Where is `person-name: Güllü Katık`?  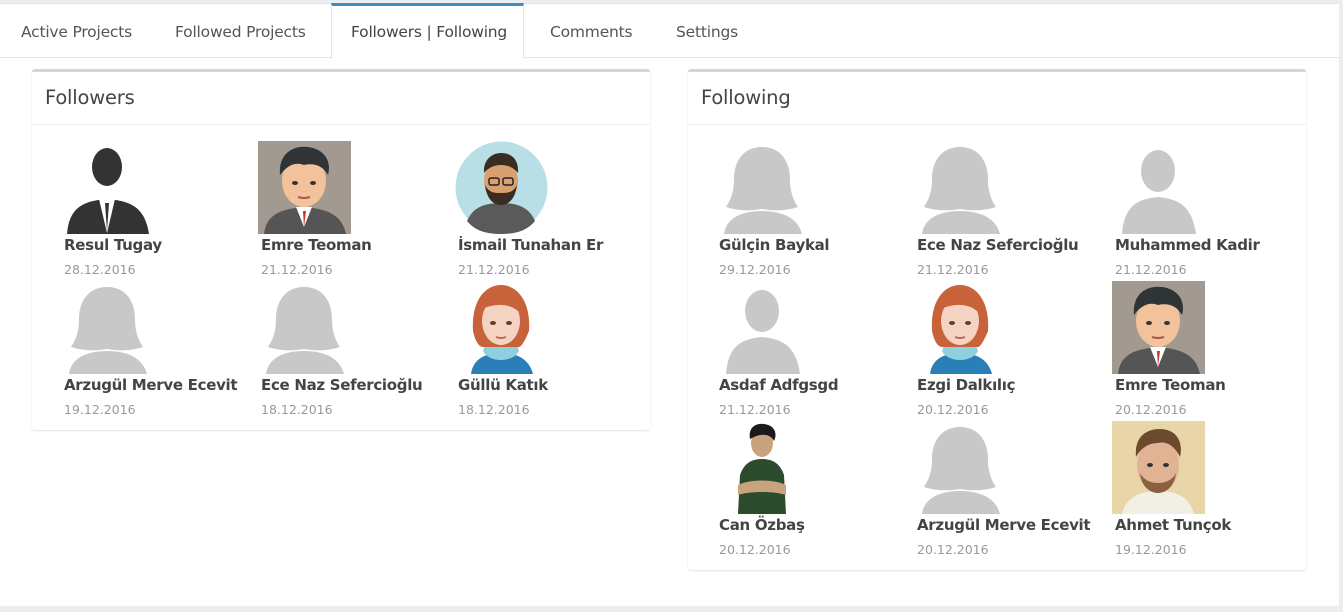 person-name: Güllü Katık is located at coordinates (503, 385).